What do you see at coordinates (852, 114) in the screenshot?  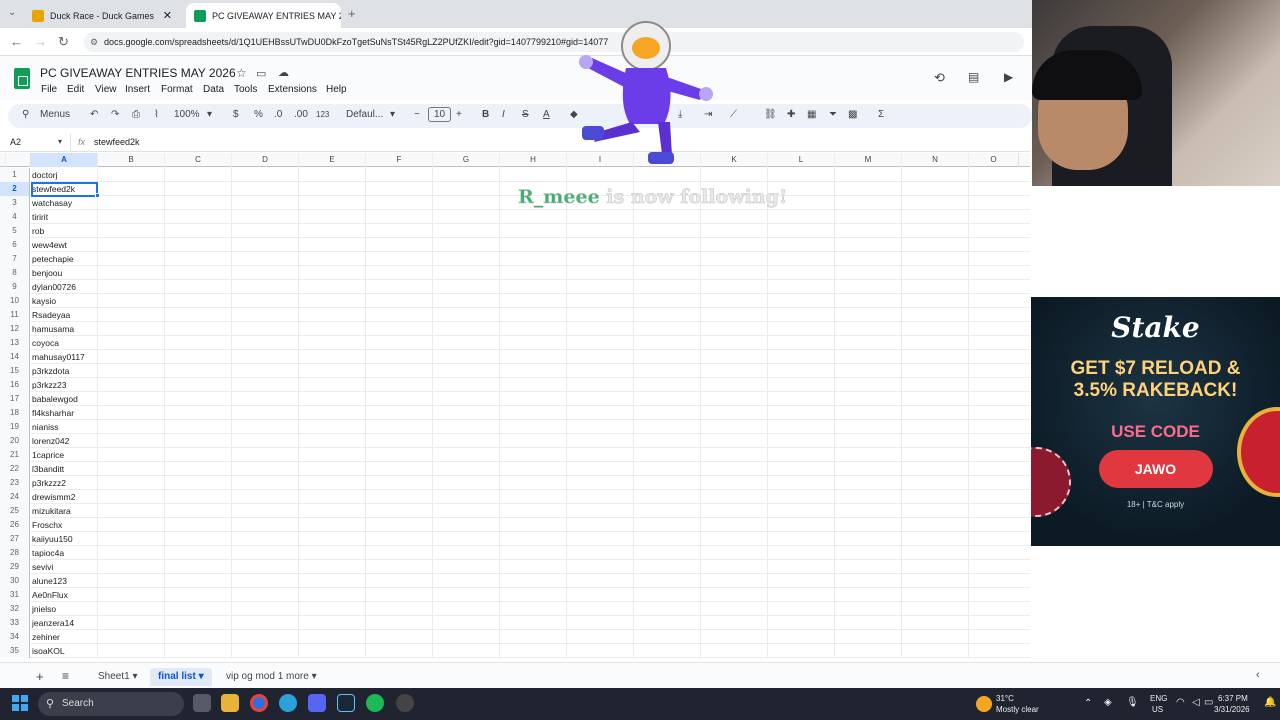 I see `filter-views-icon: ▩` at bounding box center [852, 114].